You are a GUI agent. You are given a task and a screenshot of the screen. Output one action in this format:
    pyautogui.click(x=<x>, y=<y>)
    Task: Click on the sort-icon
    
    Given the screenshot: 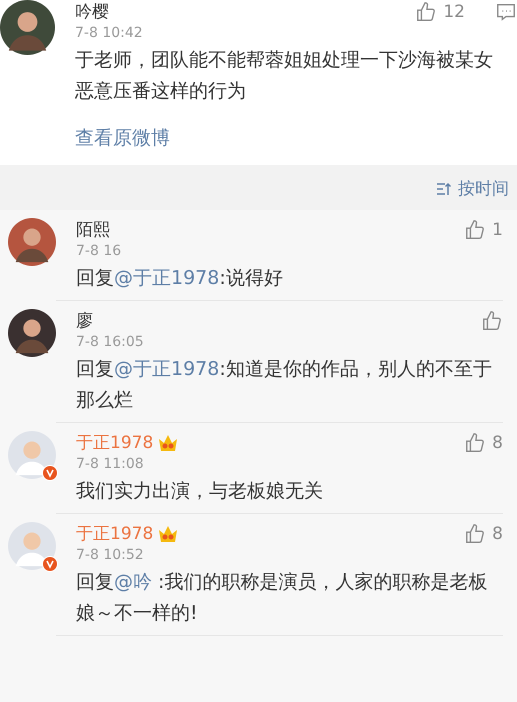 What is the action you would take?
    pyautogui.click(x=444, y=189)
    